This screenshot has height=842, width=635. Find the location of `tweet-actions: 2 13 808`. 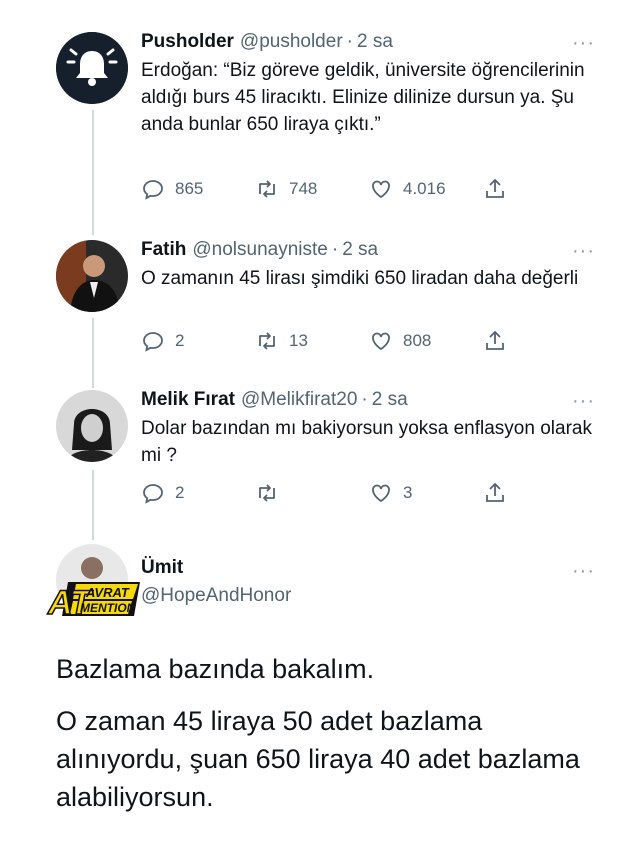

tweet-actions: 2 13 808 is located at coordinates (341, 341).